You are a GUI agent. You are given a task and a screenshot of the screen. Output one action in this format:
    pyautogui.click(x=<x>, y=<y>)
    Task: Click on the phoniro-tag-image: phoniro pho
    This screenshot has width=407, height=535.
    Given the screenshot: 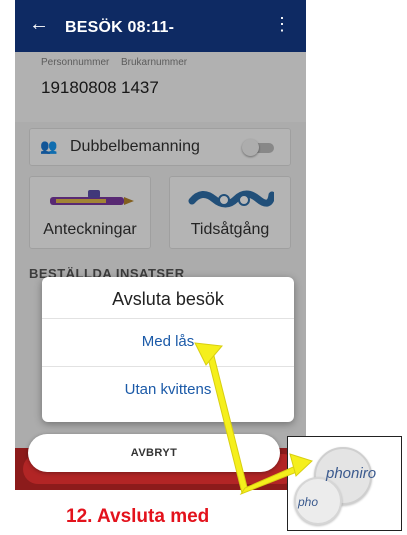 What is the action you would take?
    pyautogui.click(x=344, y=483)
    